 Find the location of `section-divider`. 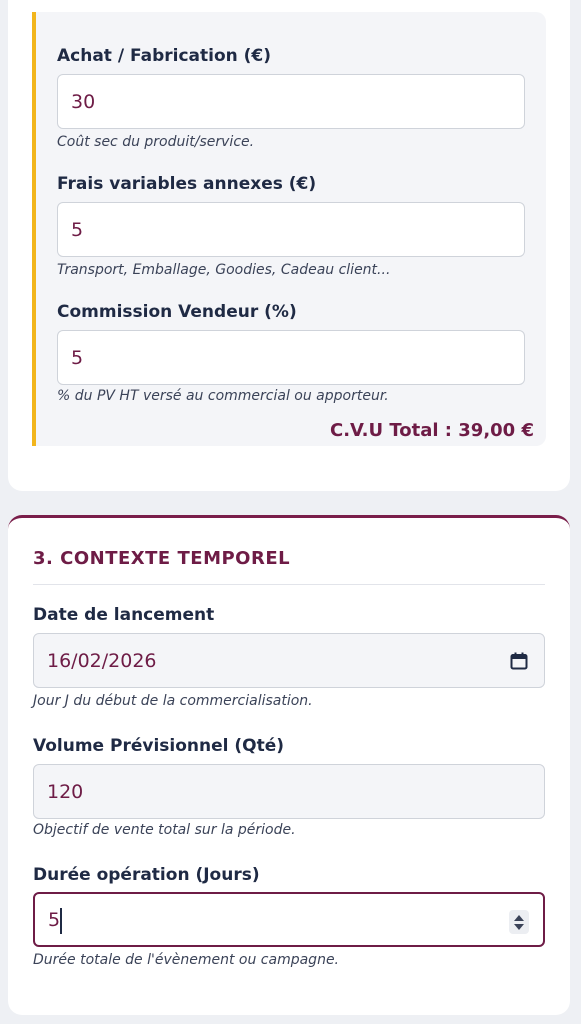

section-divider is located at coordinates (289, 584).